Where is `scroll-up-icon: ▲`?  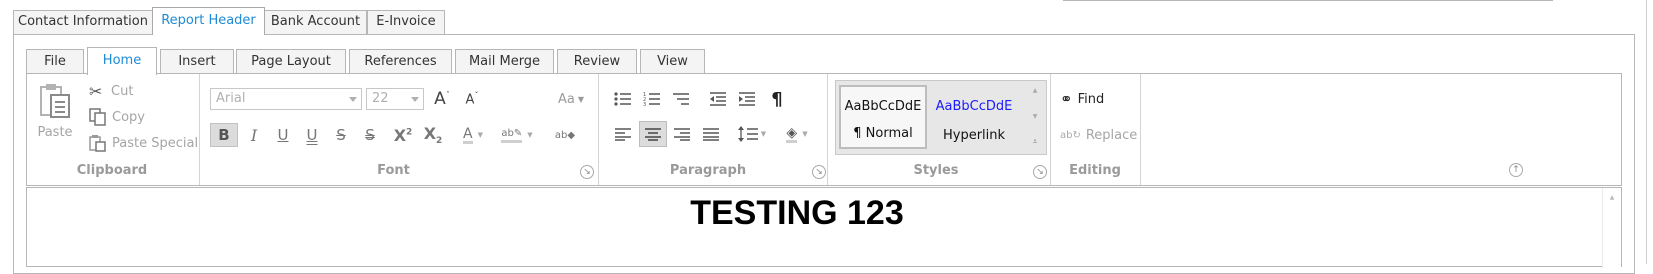
scroll-up-icon: ▲ is located at coordinates (1612, 197).